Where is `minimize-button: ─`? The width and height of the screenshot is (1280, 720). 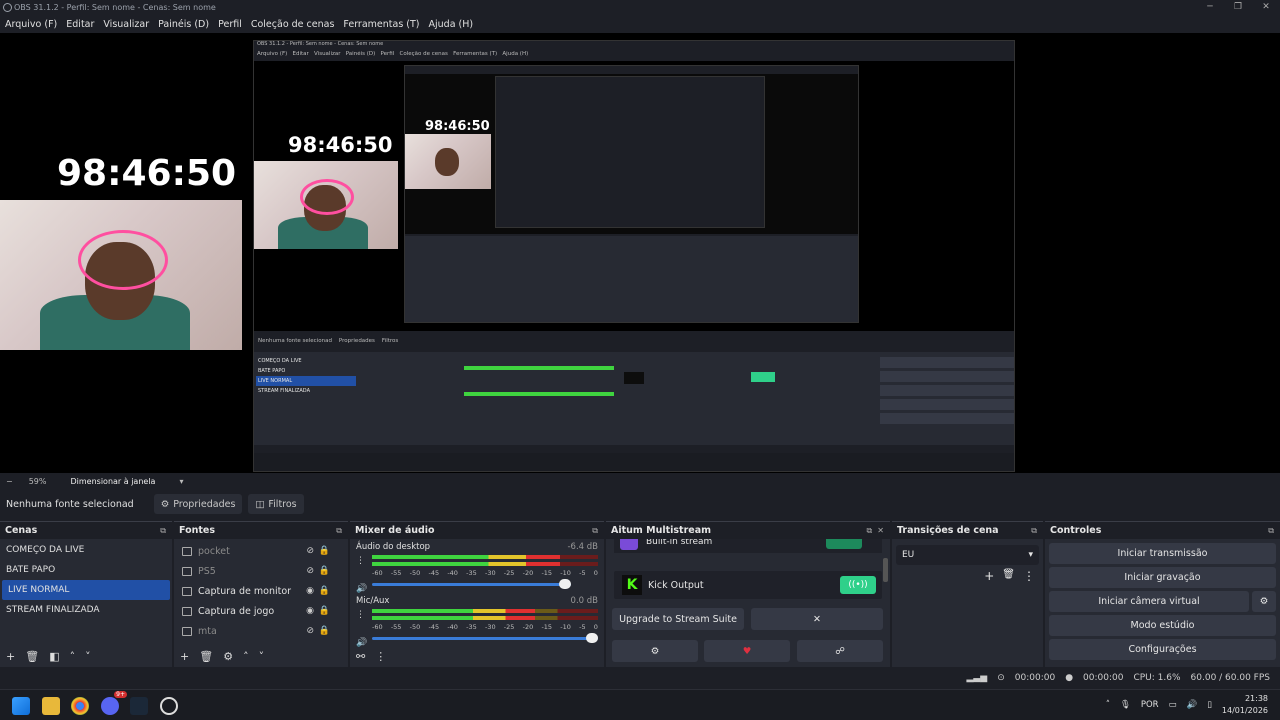
minimize-button: ─ is located at coordinates (1210, 7).